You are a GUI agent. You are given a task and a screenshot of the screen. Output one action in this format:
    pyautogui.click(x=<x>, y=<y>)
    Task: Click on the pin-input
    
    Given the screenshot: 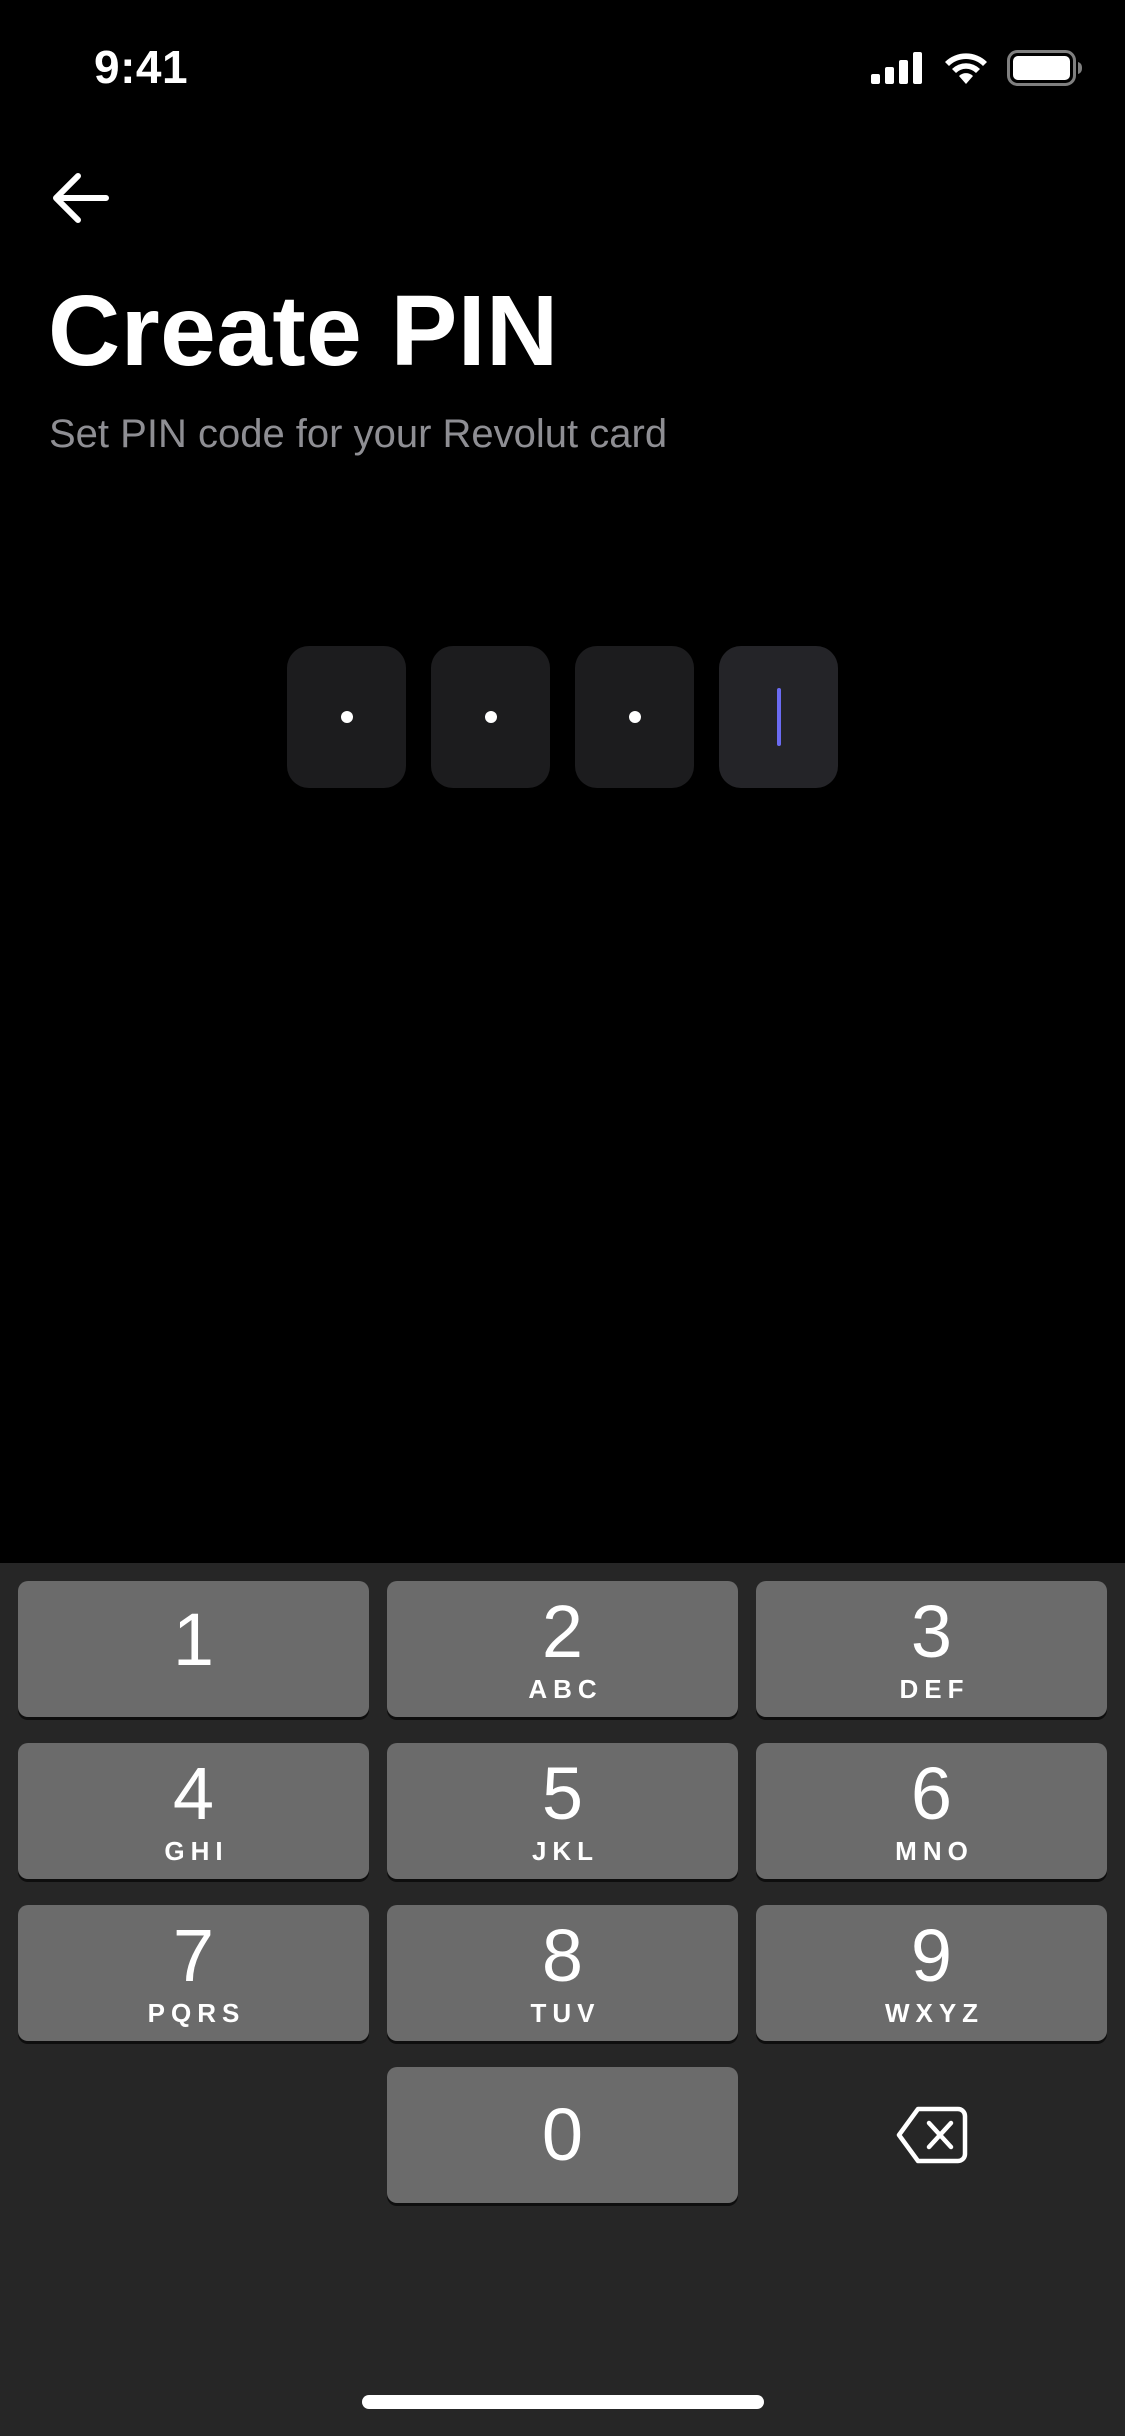 What is the action you would take?
    pyautogui.click(x=562, y=717)
    